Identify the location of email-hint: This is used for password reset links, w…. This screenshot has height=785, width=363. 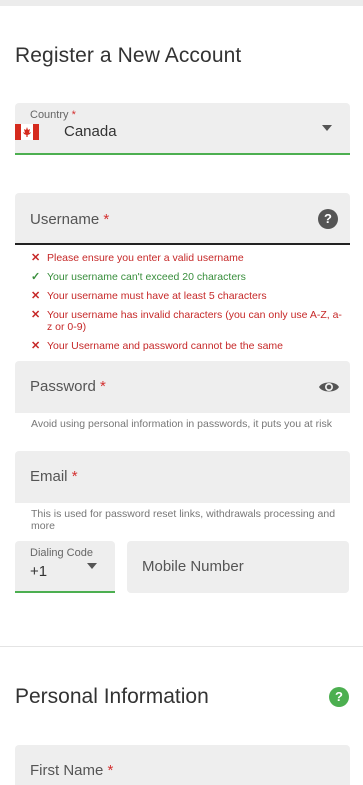
(183, 520).